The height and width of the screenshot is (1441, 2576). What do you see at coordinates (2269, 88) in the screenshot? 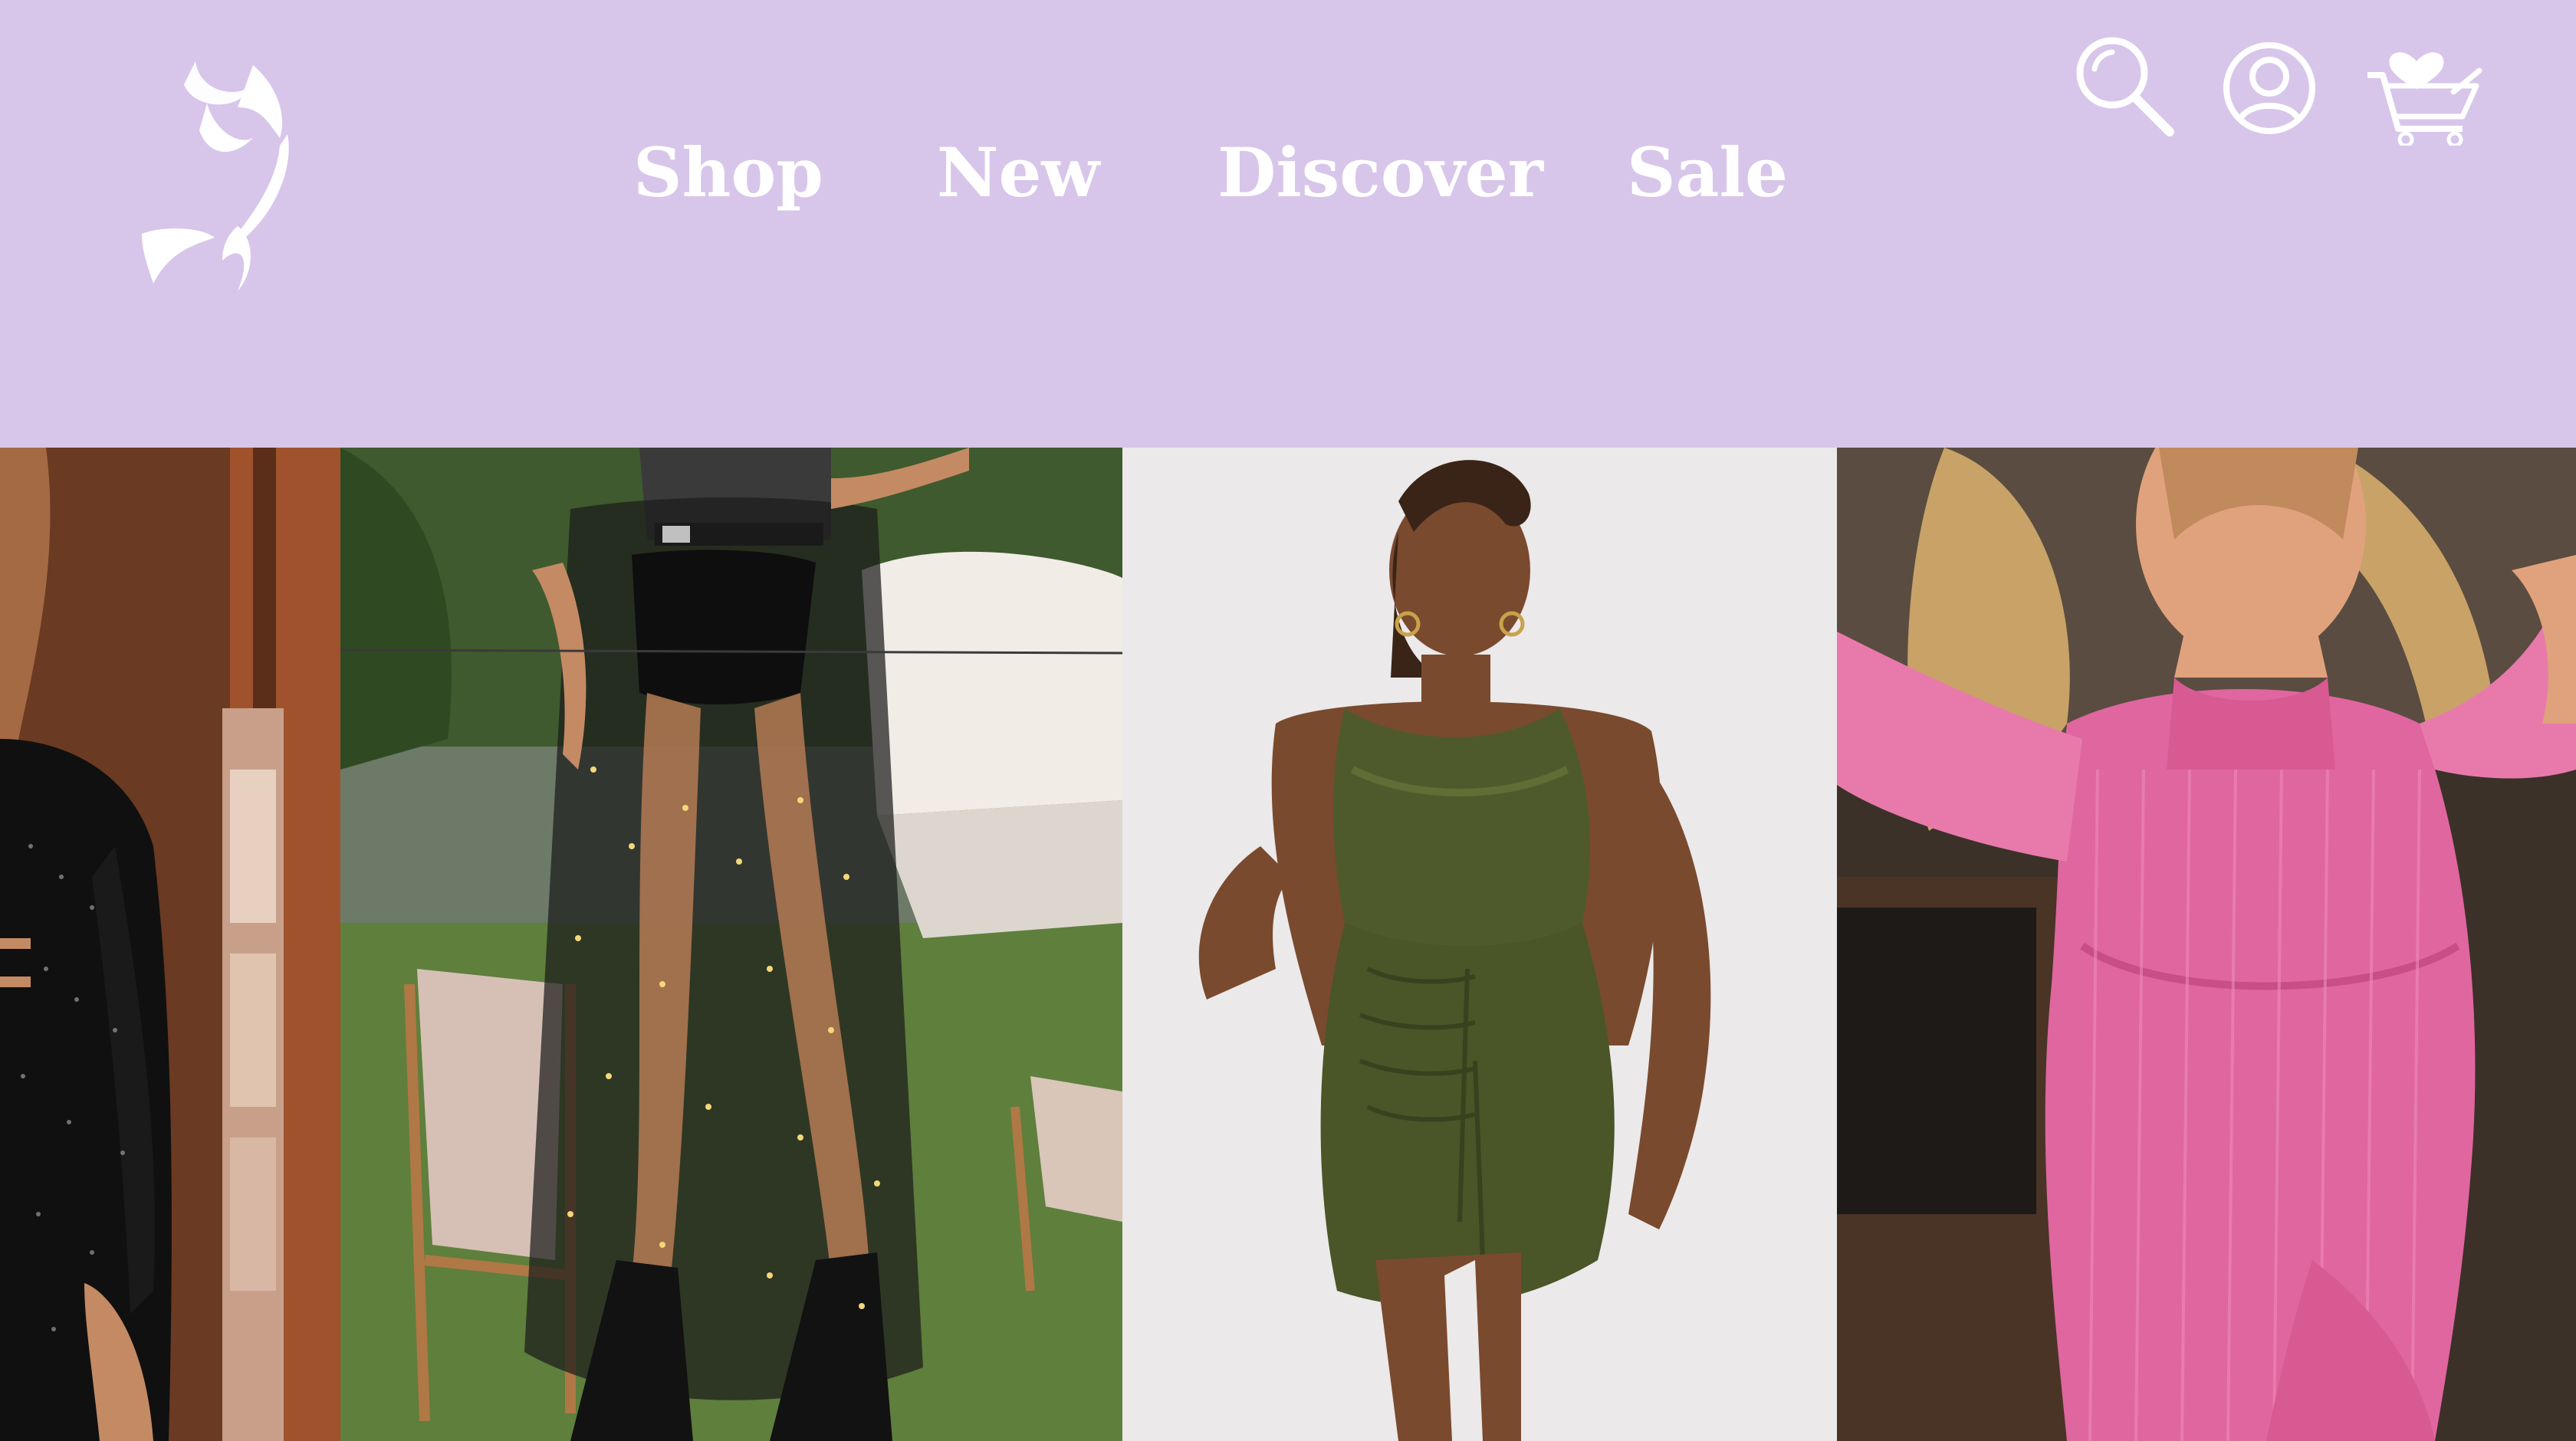
I see `account-icon` at bounding box center [2269, 88].